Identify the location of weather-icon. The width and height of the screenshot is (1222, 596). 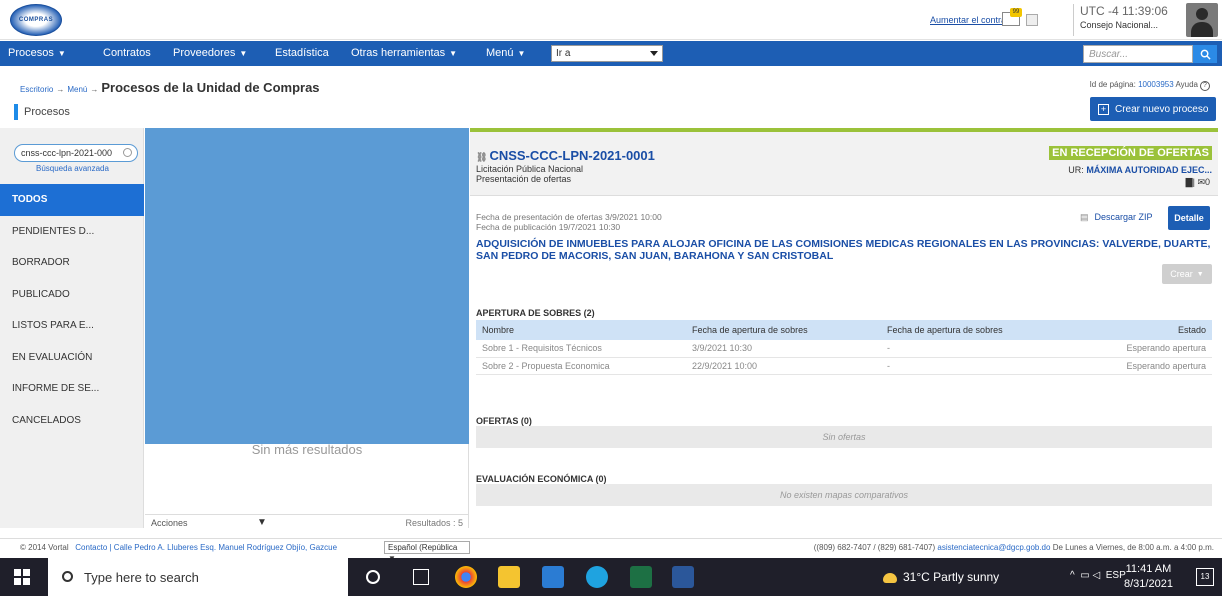
(890, 577).